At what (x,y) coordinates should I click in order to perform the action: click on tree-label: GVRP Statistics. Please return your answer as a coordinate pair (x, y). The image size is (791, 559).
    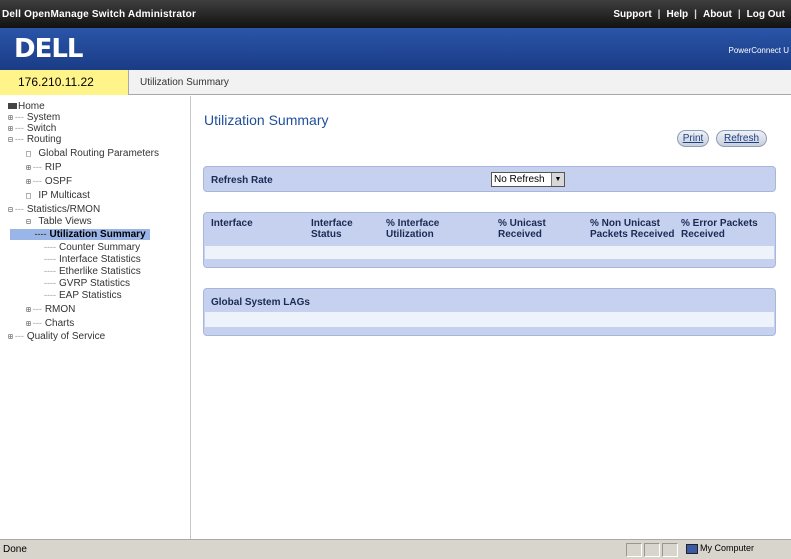
    Looking at the image, I should click on (94, 283).